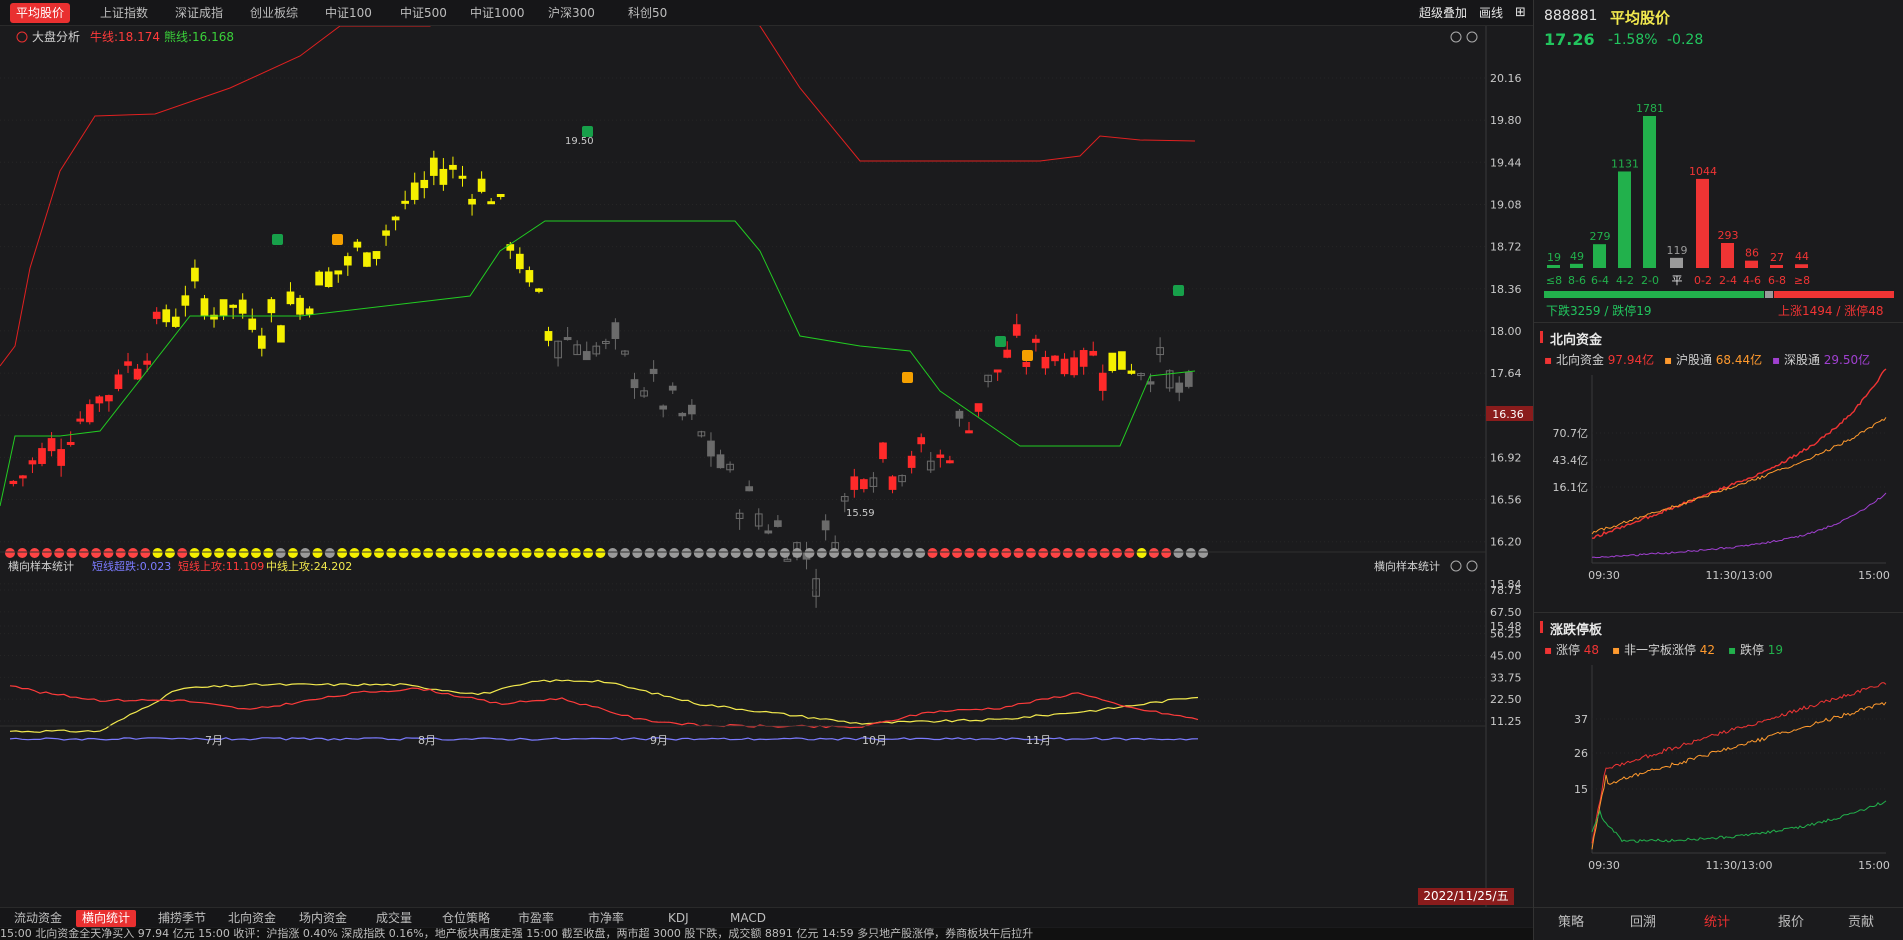  Describe the element at coordinates (1472, 566) in the screenshot. I see `sub-help-icon` at that location.